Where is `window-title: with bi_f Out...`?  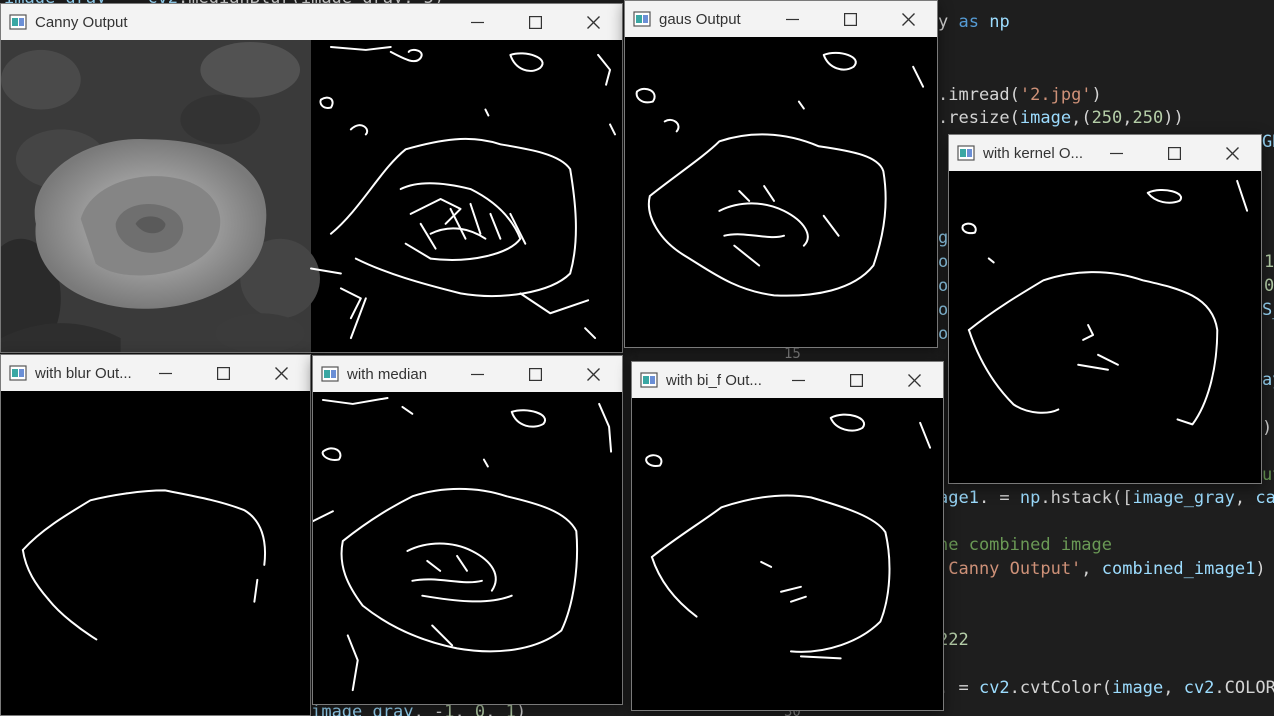
window-title: with bi_f Out... is located at coordinates (714, 380).